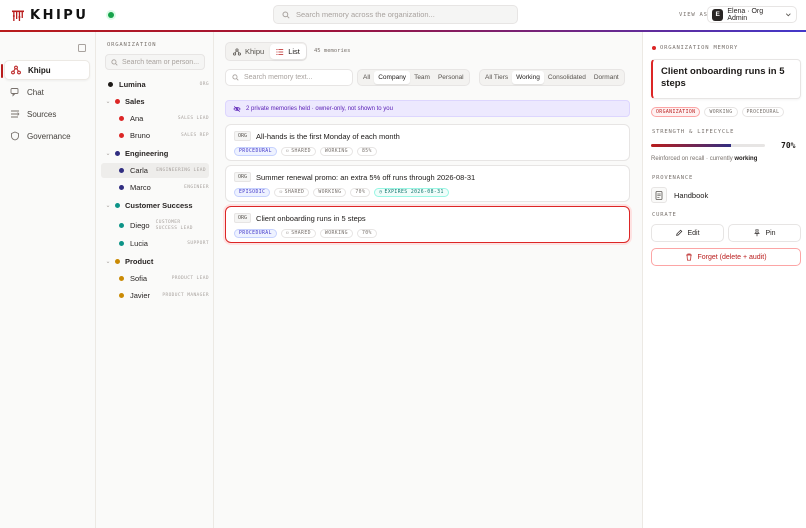 This screenshot has width=806, height=528. Describe the element at coordinates (190, 278) in the screenshot. I see `member-role: PRODUCT LEAD` at that location.